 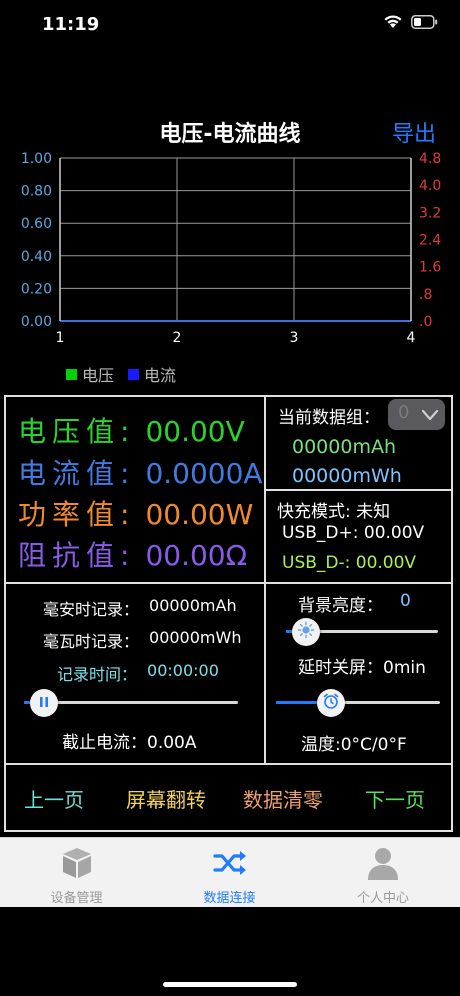 I want to click on clear-data-button: 数据清零, so click(x=283, y=798).